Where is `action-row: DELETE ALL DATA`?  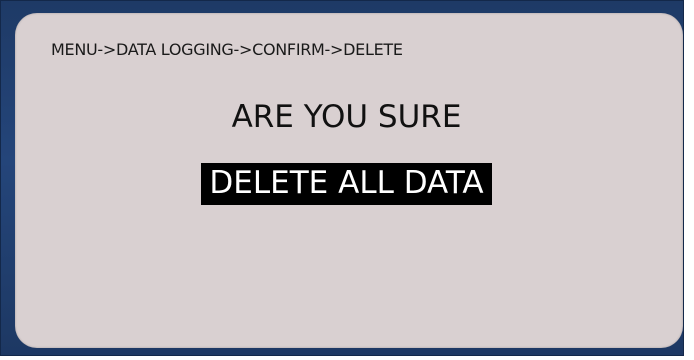
action-row: DELETE ALL DATA is located at coordinates (346, 184).